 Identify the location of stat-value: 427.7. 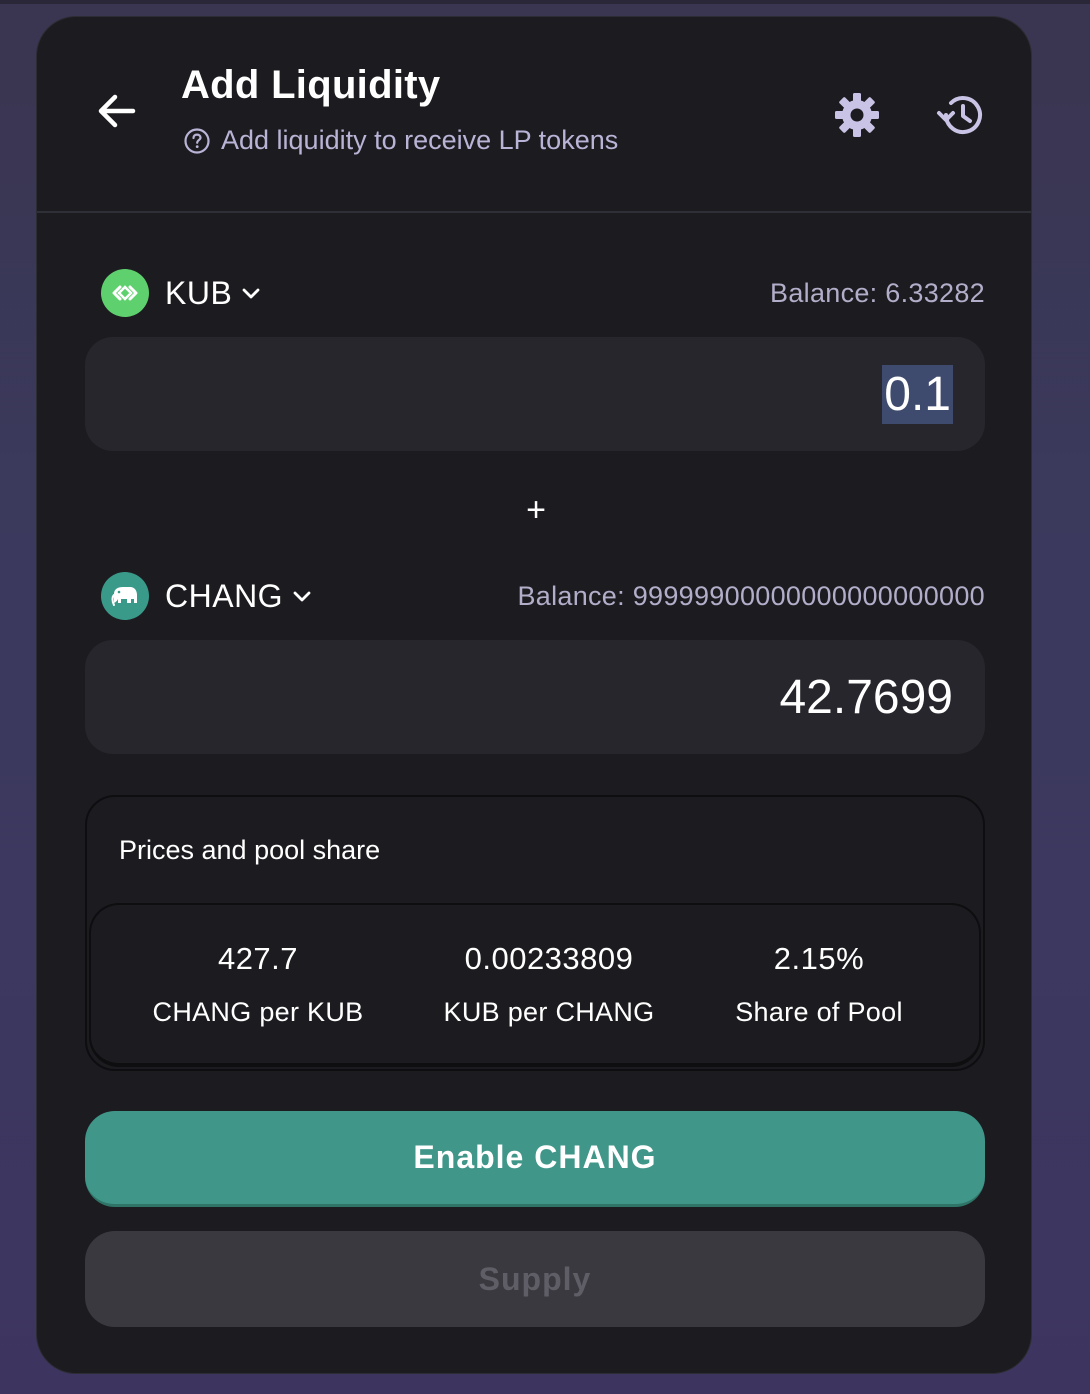
(258, 958).